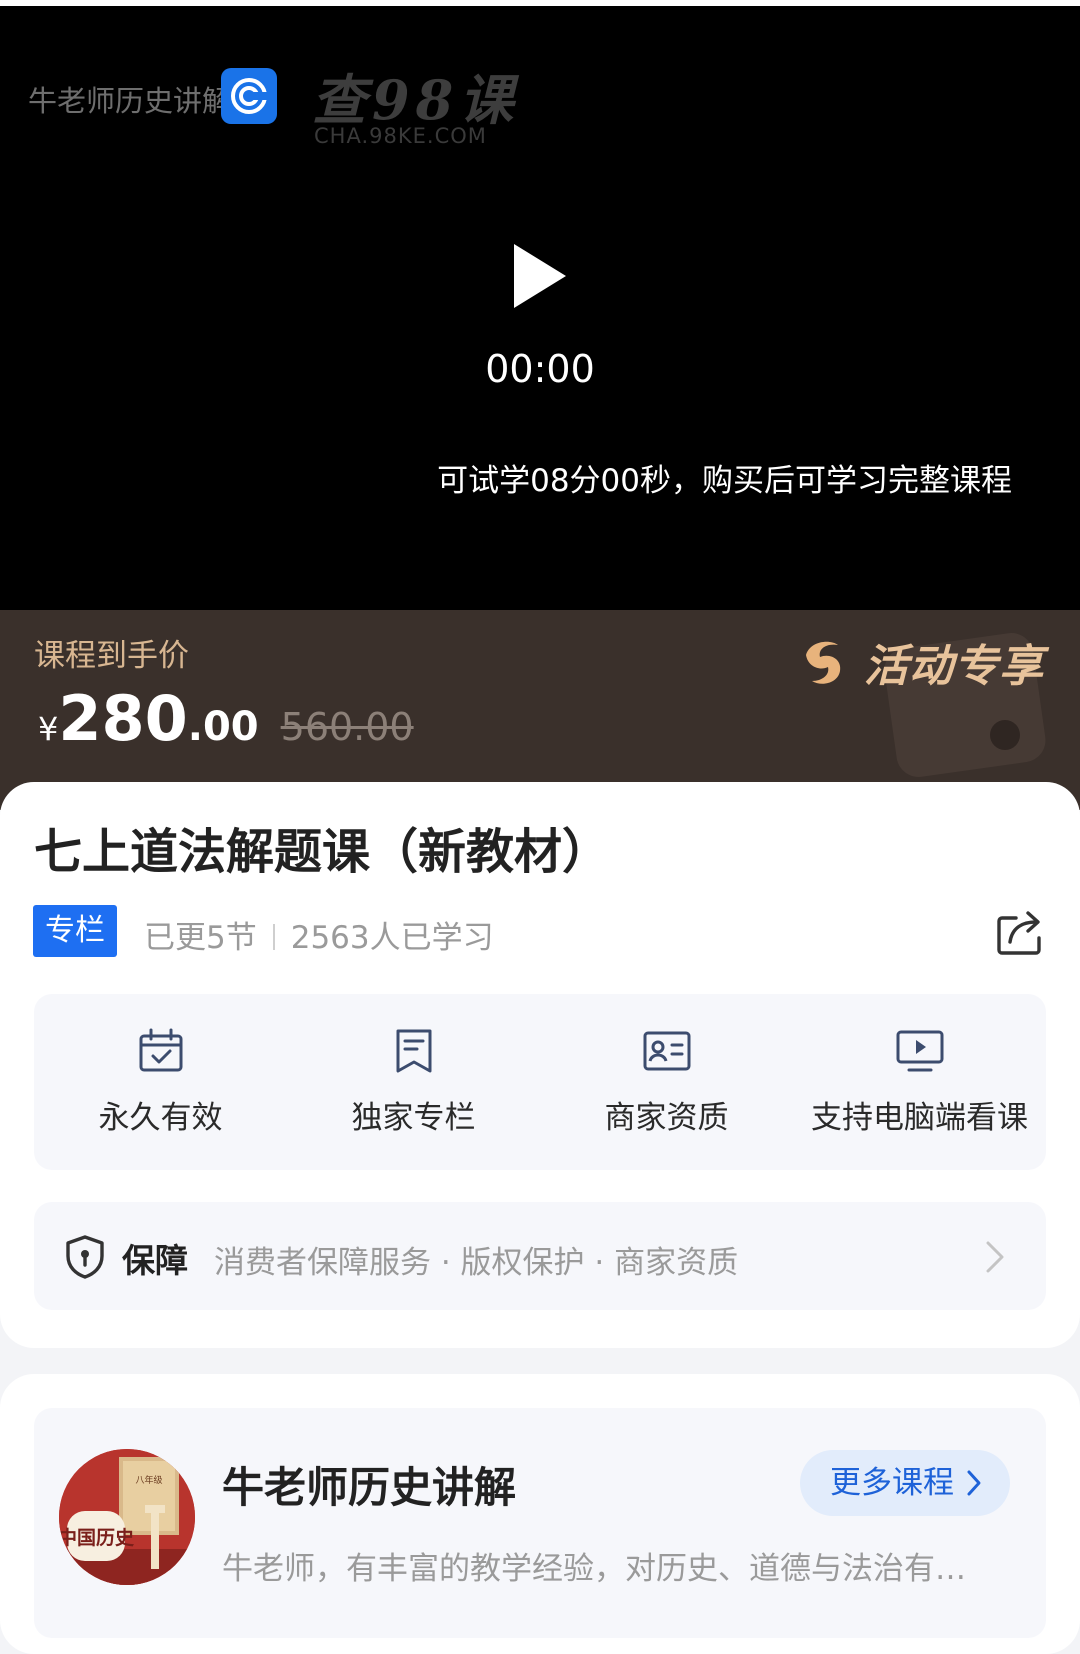 This screenshot has width=1080, height=1654. Describe the element at coordinates (823, 662) in the screenshot. I see `promo-swirl-icon` at that location.